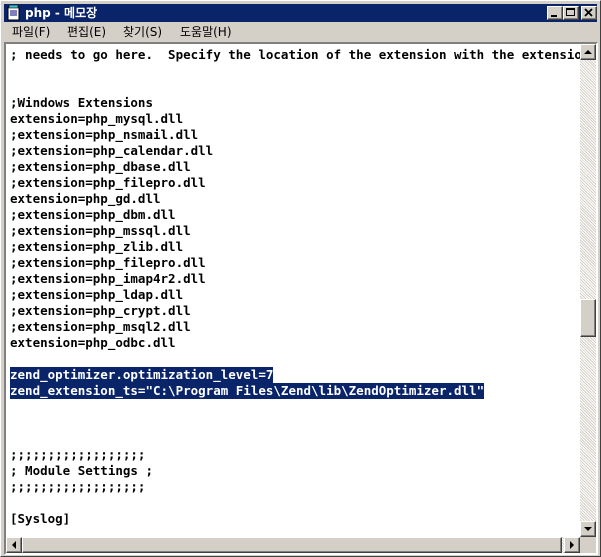 The image size is (601, 557). What do you see at coordinates (40, 519) in the screenshot?
I see `text-line: [Syslog]` at bounding box center [40, 519].